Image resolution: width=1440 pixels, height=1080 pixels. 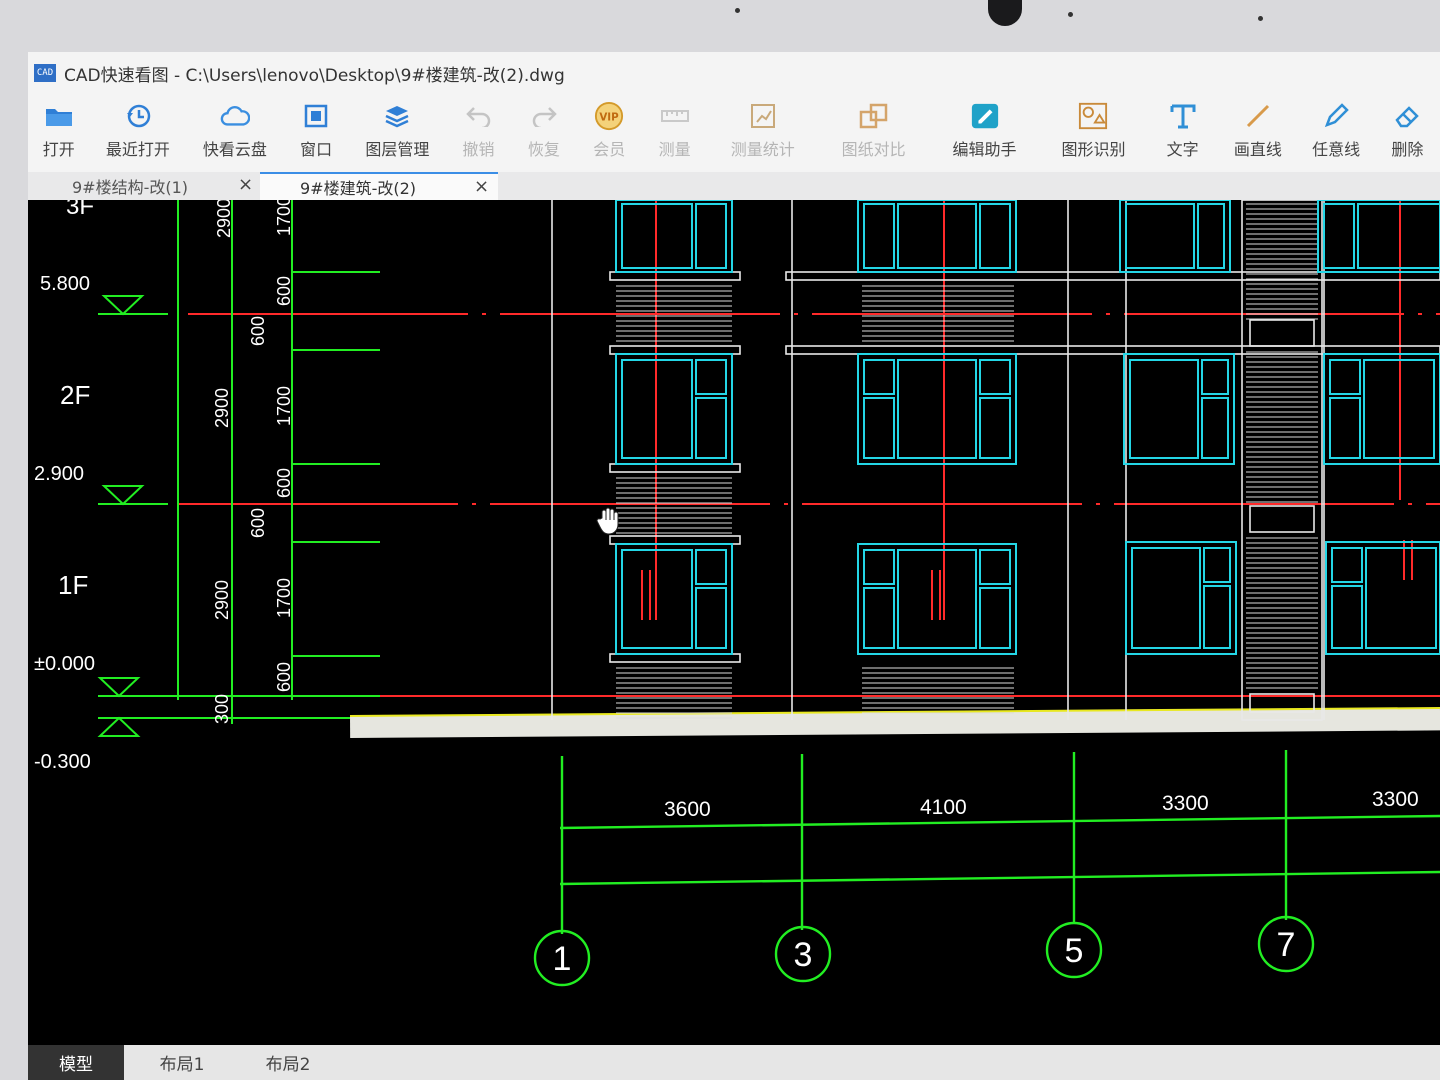 I want to click on dim-1700-b: 1700, so click(x=284, y=406).